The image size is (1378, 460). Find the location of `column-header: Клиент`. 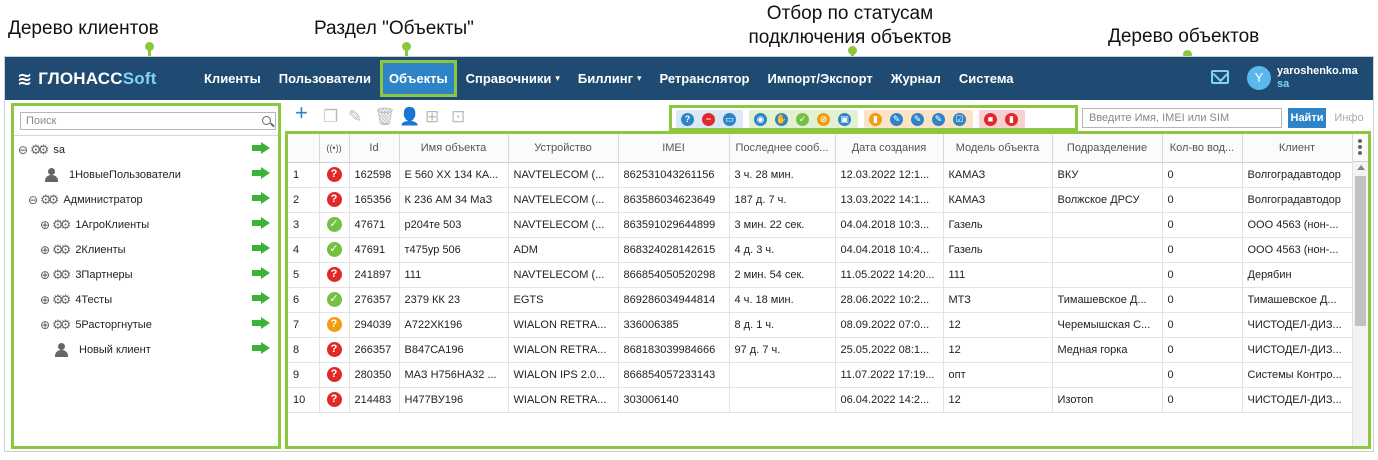

column-header: Клиент is located at coordinates (1297, 148).